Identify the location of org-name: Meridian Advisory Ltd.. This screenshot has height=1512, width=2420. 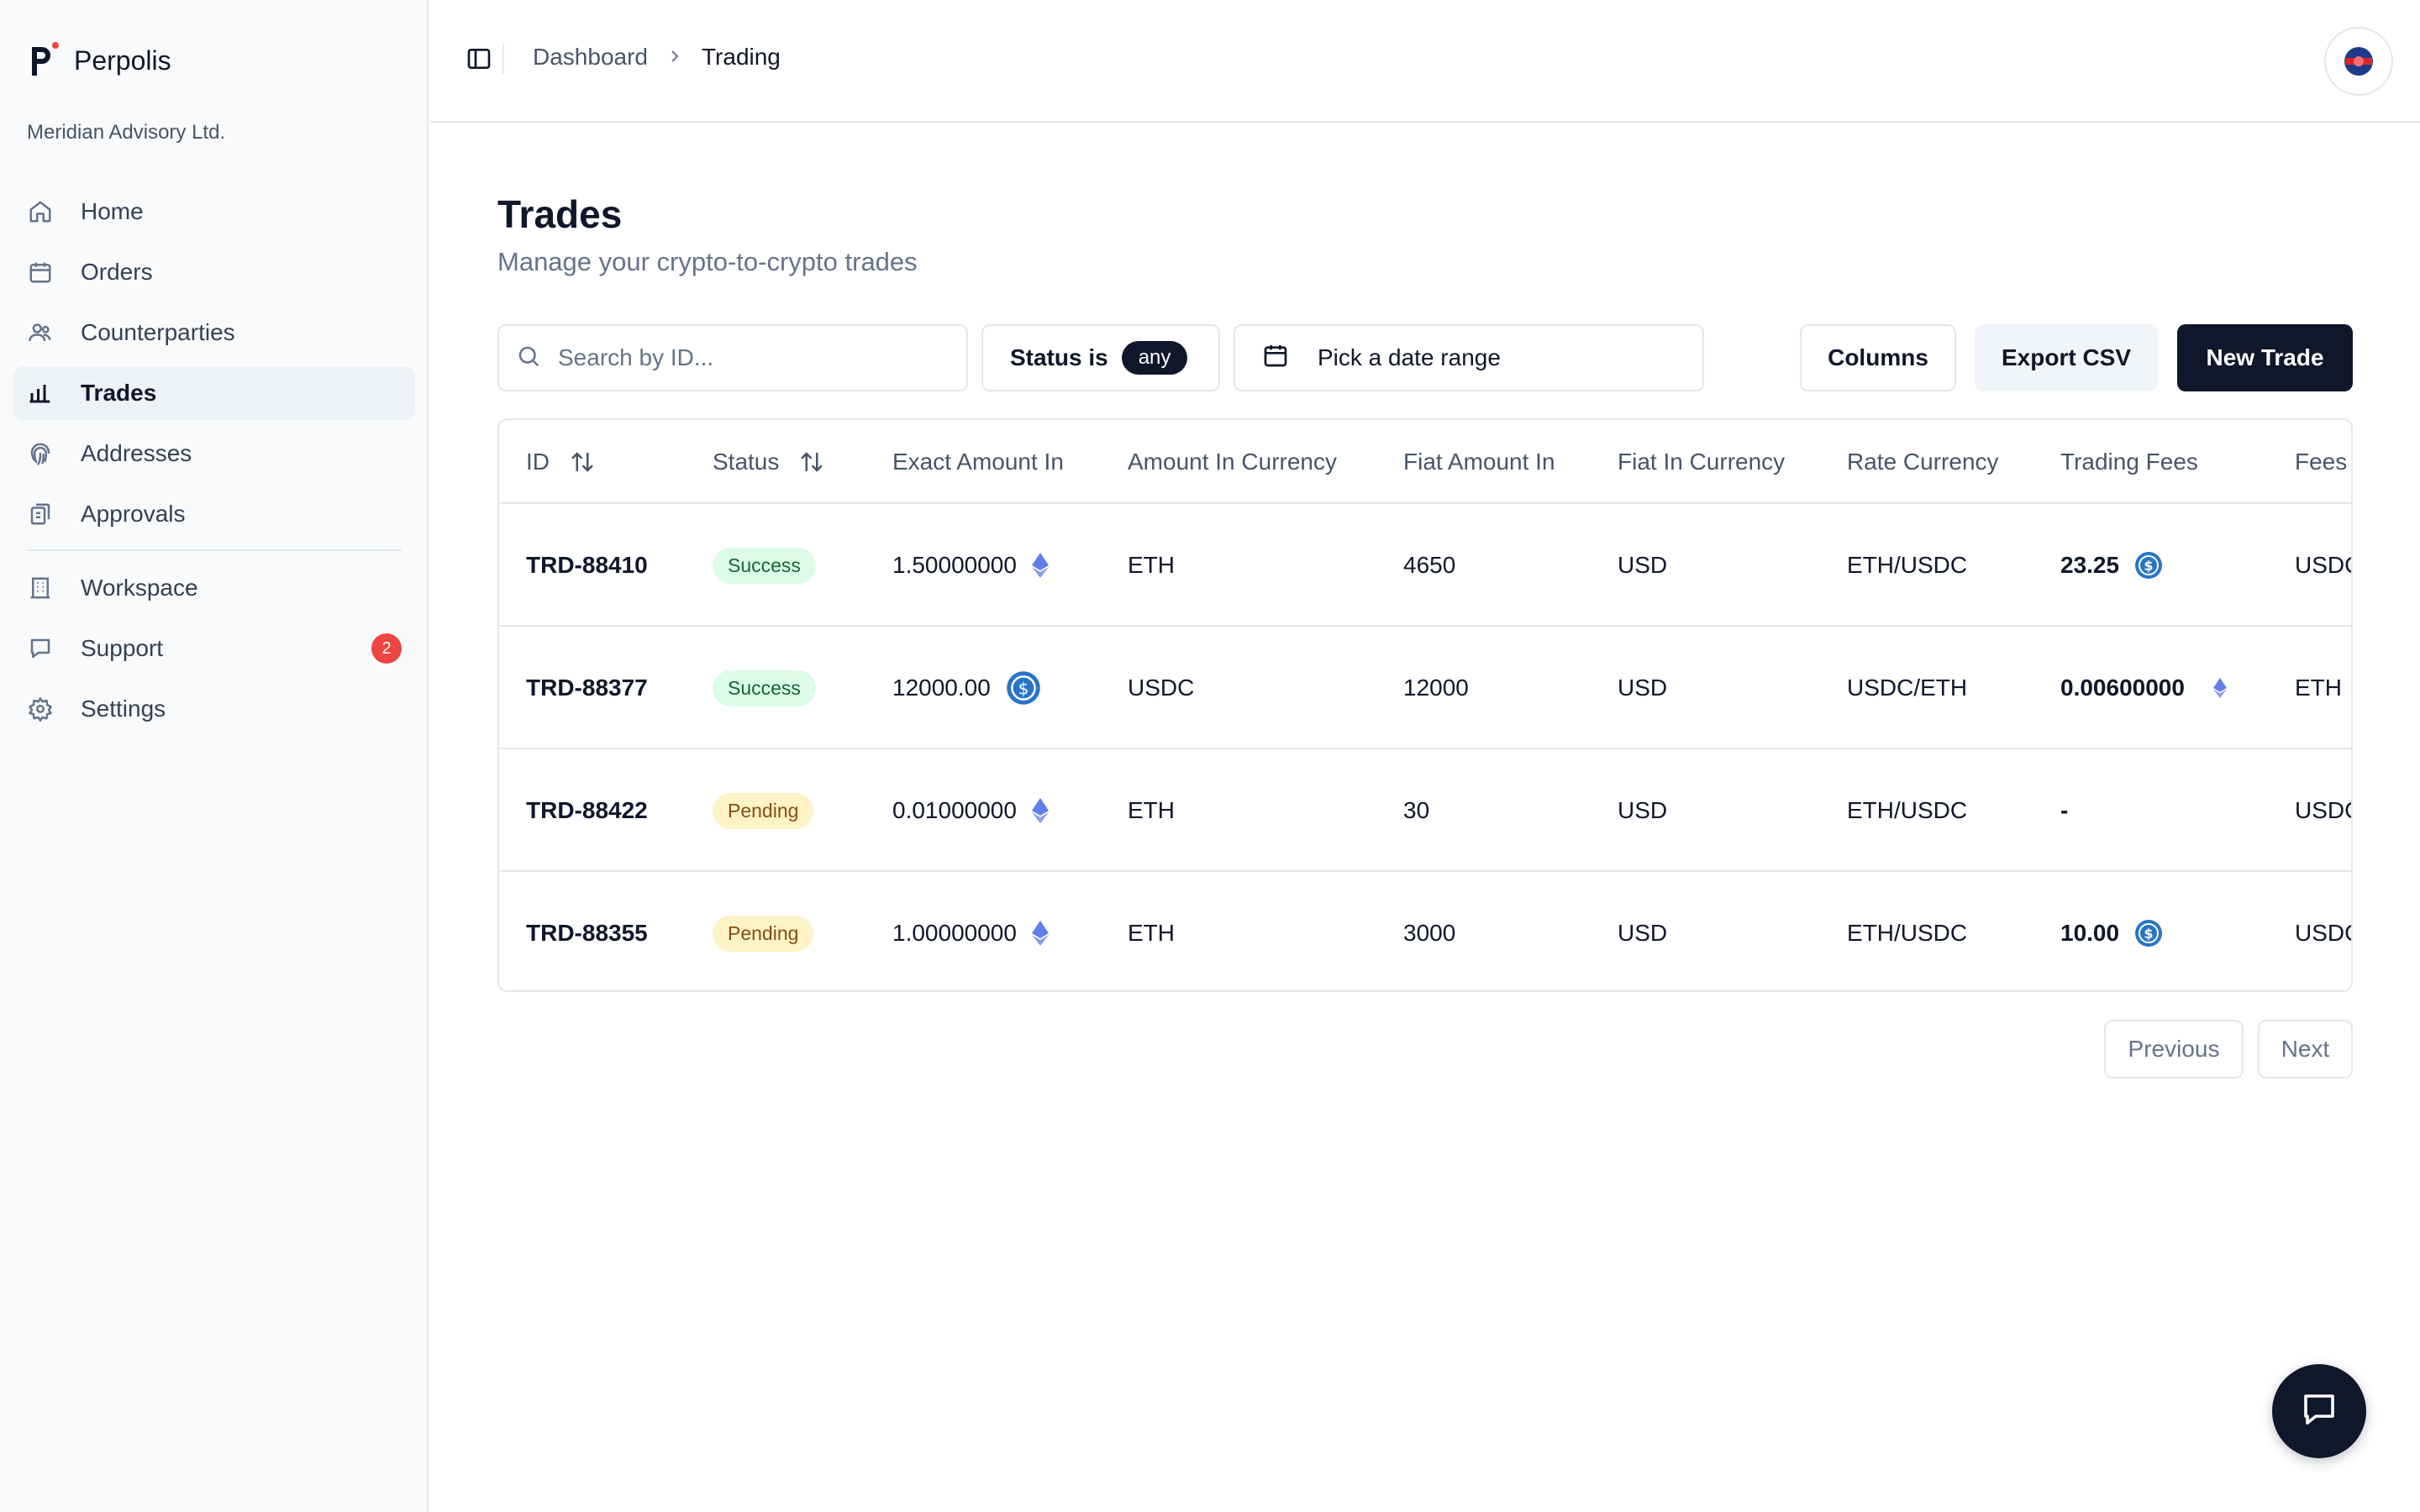
(127, 132).